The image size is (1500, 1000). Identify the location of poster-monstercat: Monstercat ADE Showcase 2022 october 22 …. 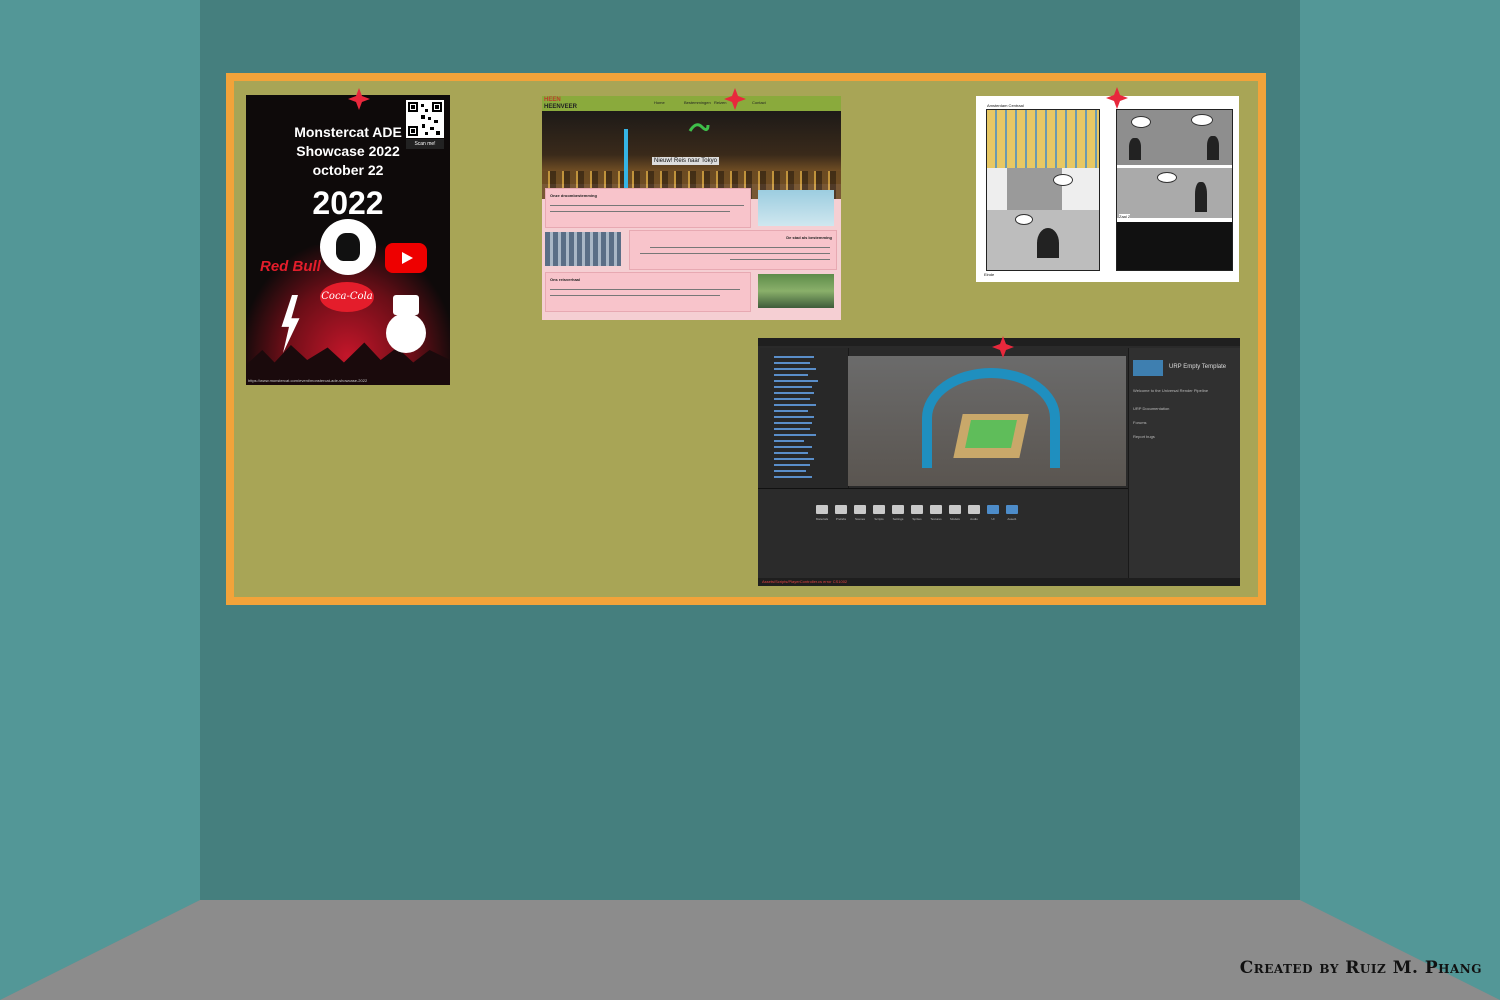
(348, 240).